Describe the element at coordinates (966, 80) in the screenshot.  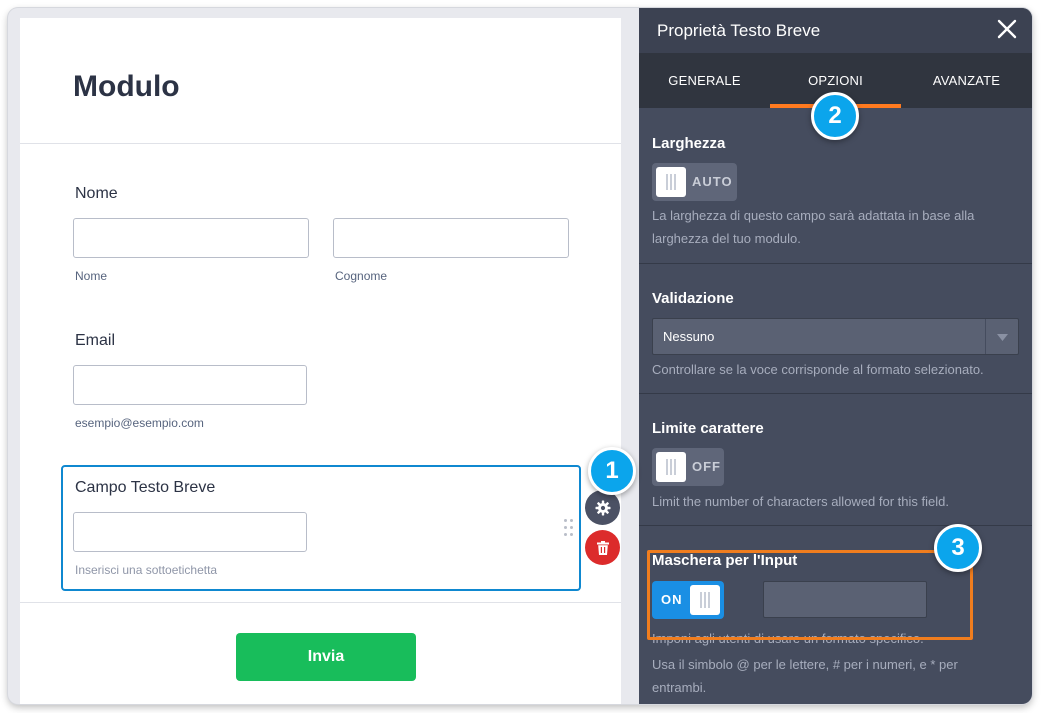
I see `tab-avanzate: AVANZATE` at that location.